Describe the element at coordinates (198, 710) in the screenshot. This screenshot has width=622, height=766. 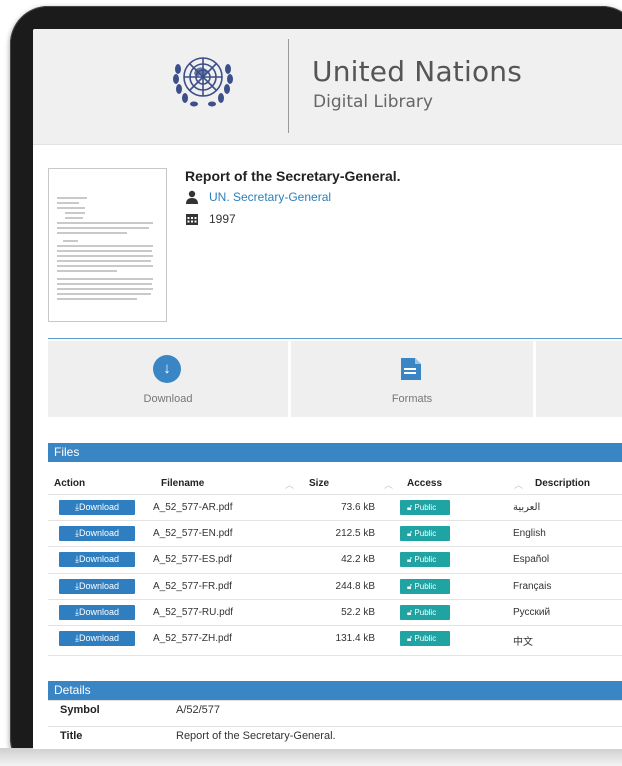
I see `details-value: A/52/577` at that location.